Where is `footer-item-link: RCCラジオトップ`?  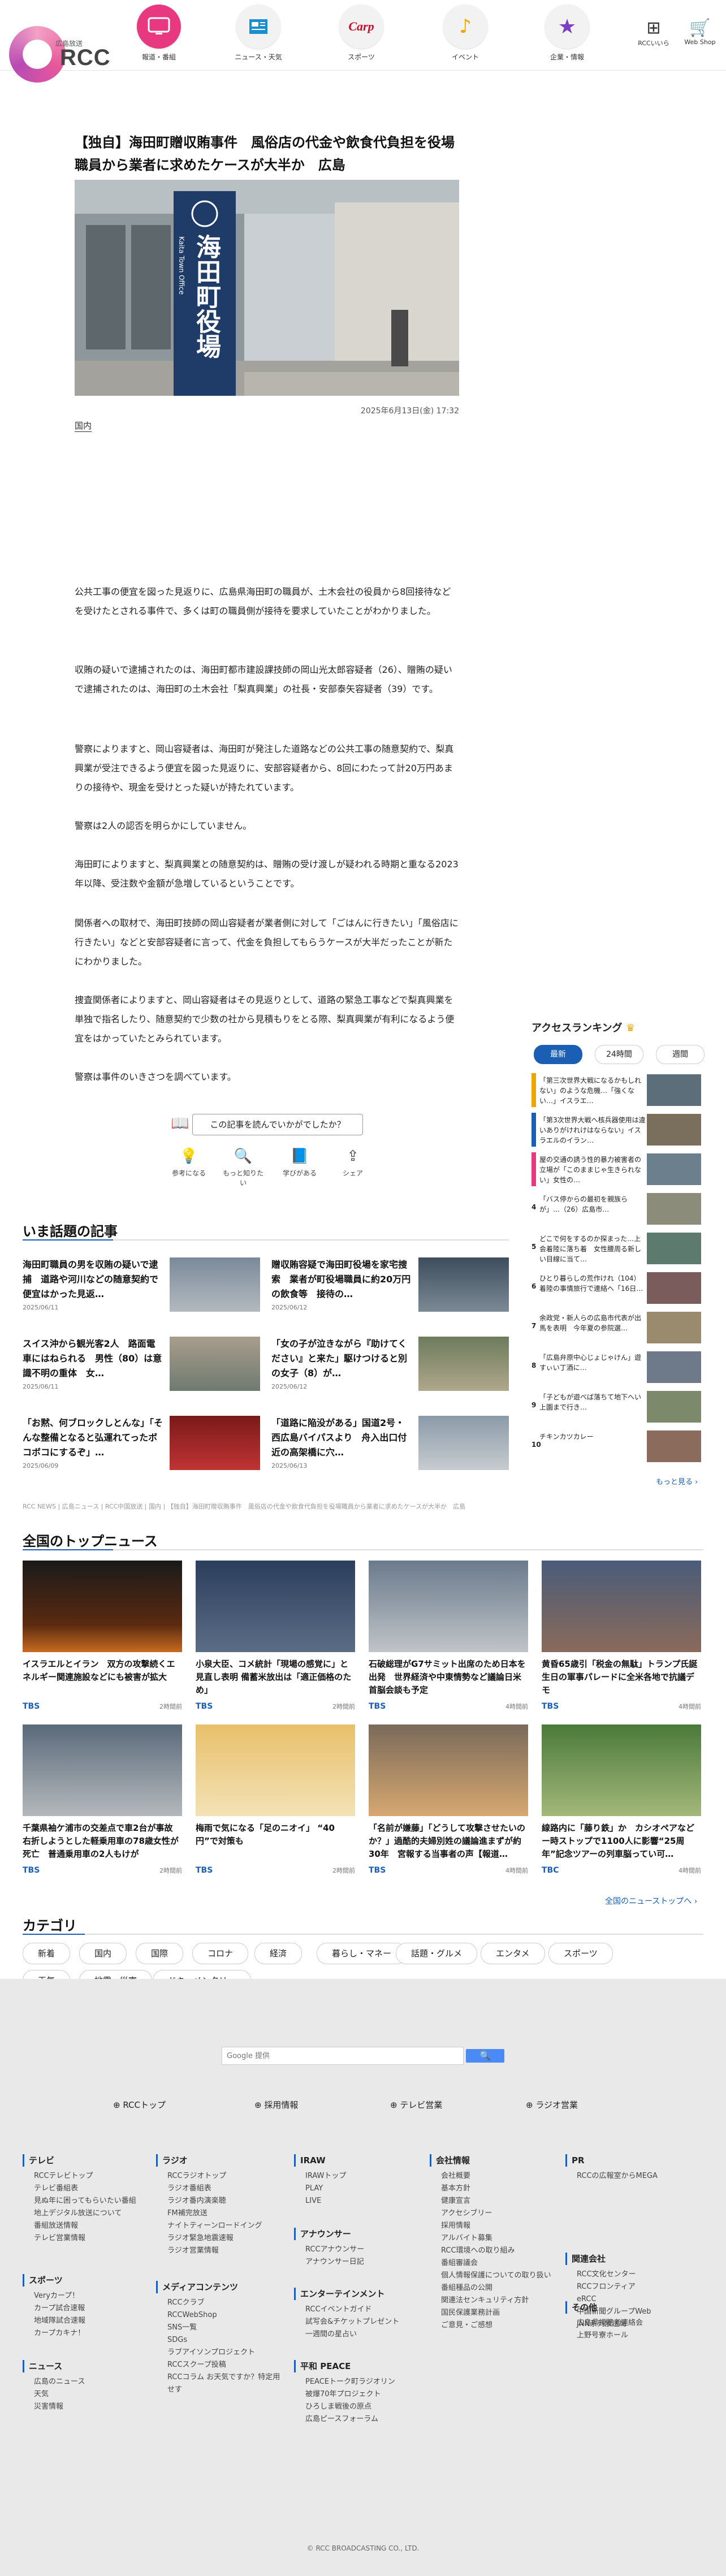
footer-item-link: RCCラジオトップ is located at coordinates (218, 2176).